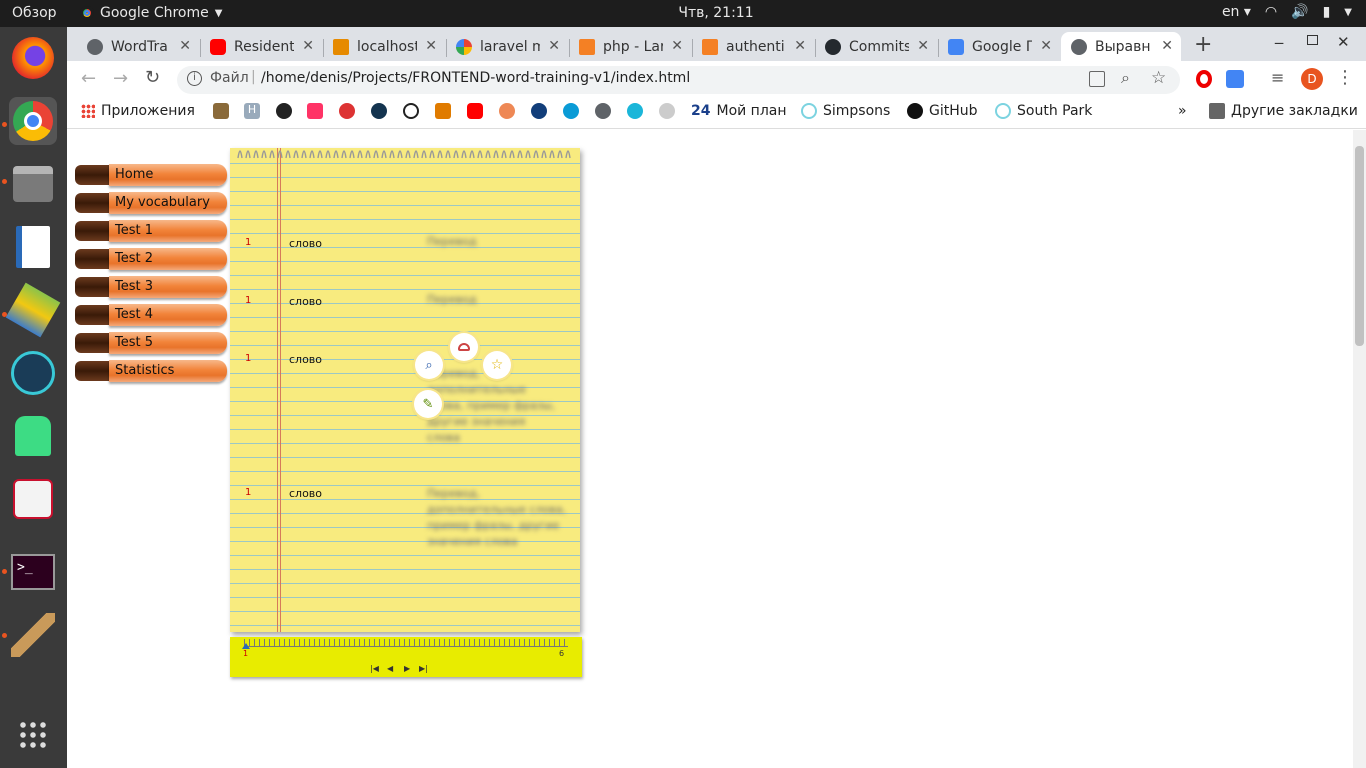  Describe the element at coordinates (33, 572) in the screenshot. I see `terminal-icon: >_` at that location.